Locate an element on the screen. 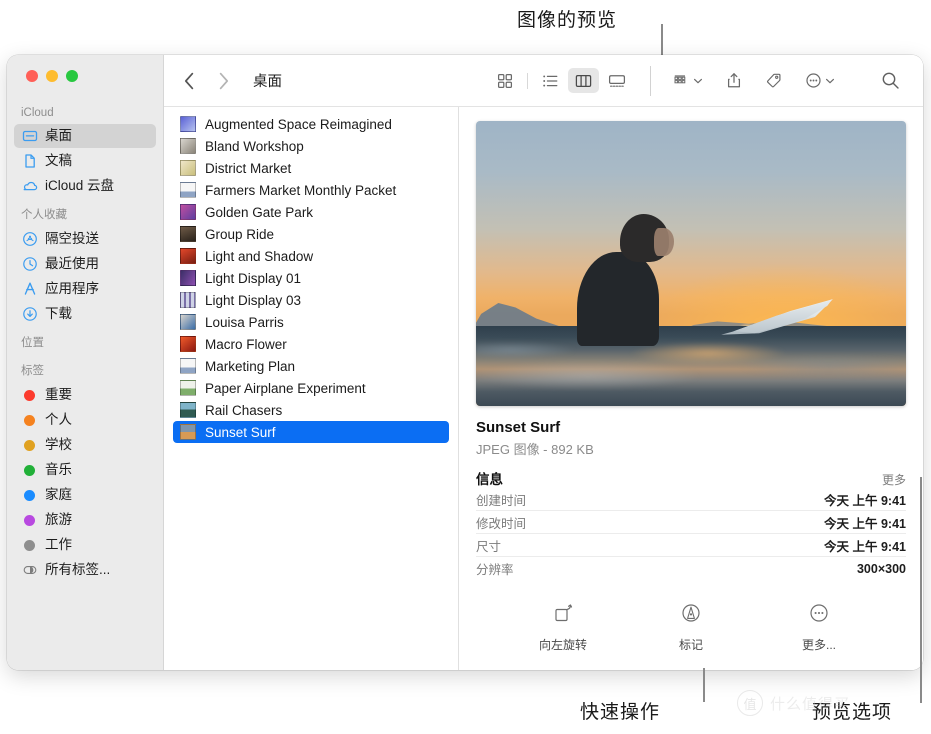  sidebar-item-tag-music: 音乐 is located at coordinates (85, 470).